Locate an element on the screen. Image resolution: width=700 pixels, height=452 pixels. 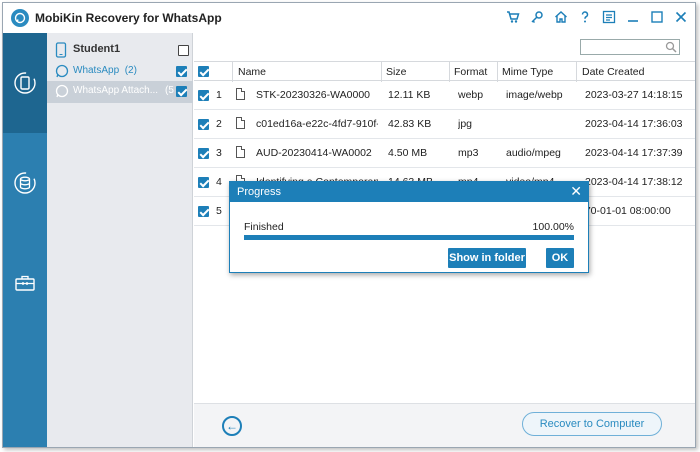
nav-database-recovery is located at coordinates (25, 183).